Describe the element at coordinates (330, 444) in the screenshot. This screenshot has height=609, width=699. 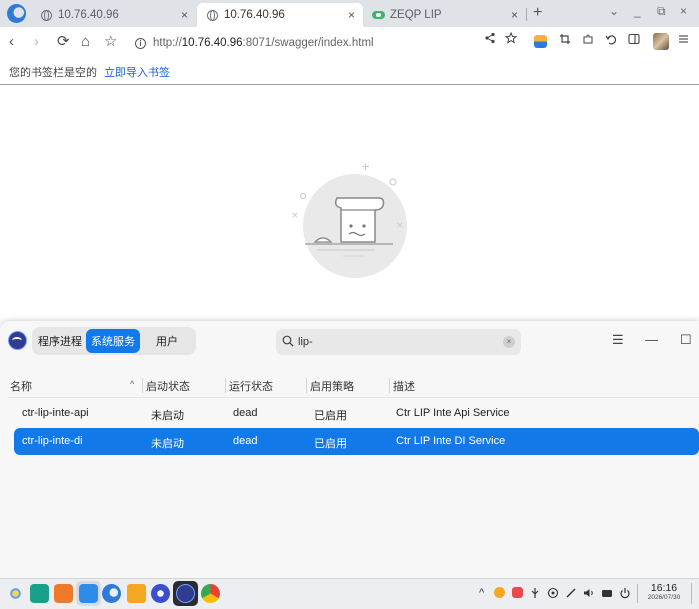
I see `service-policy: 已启用` at that location.